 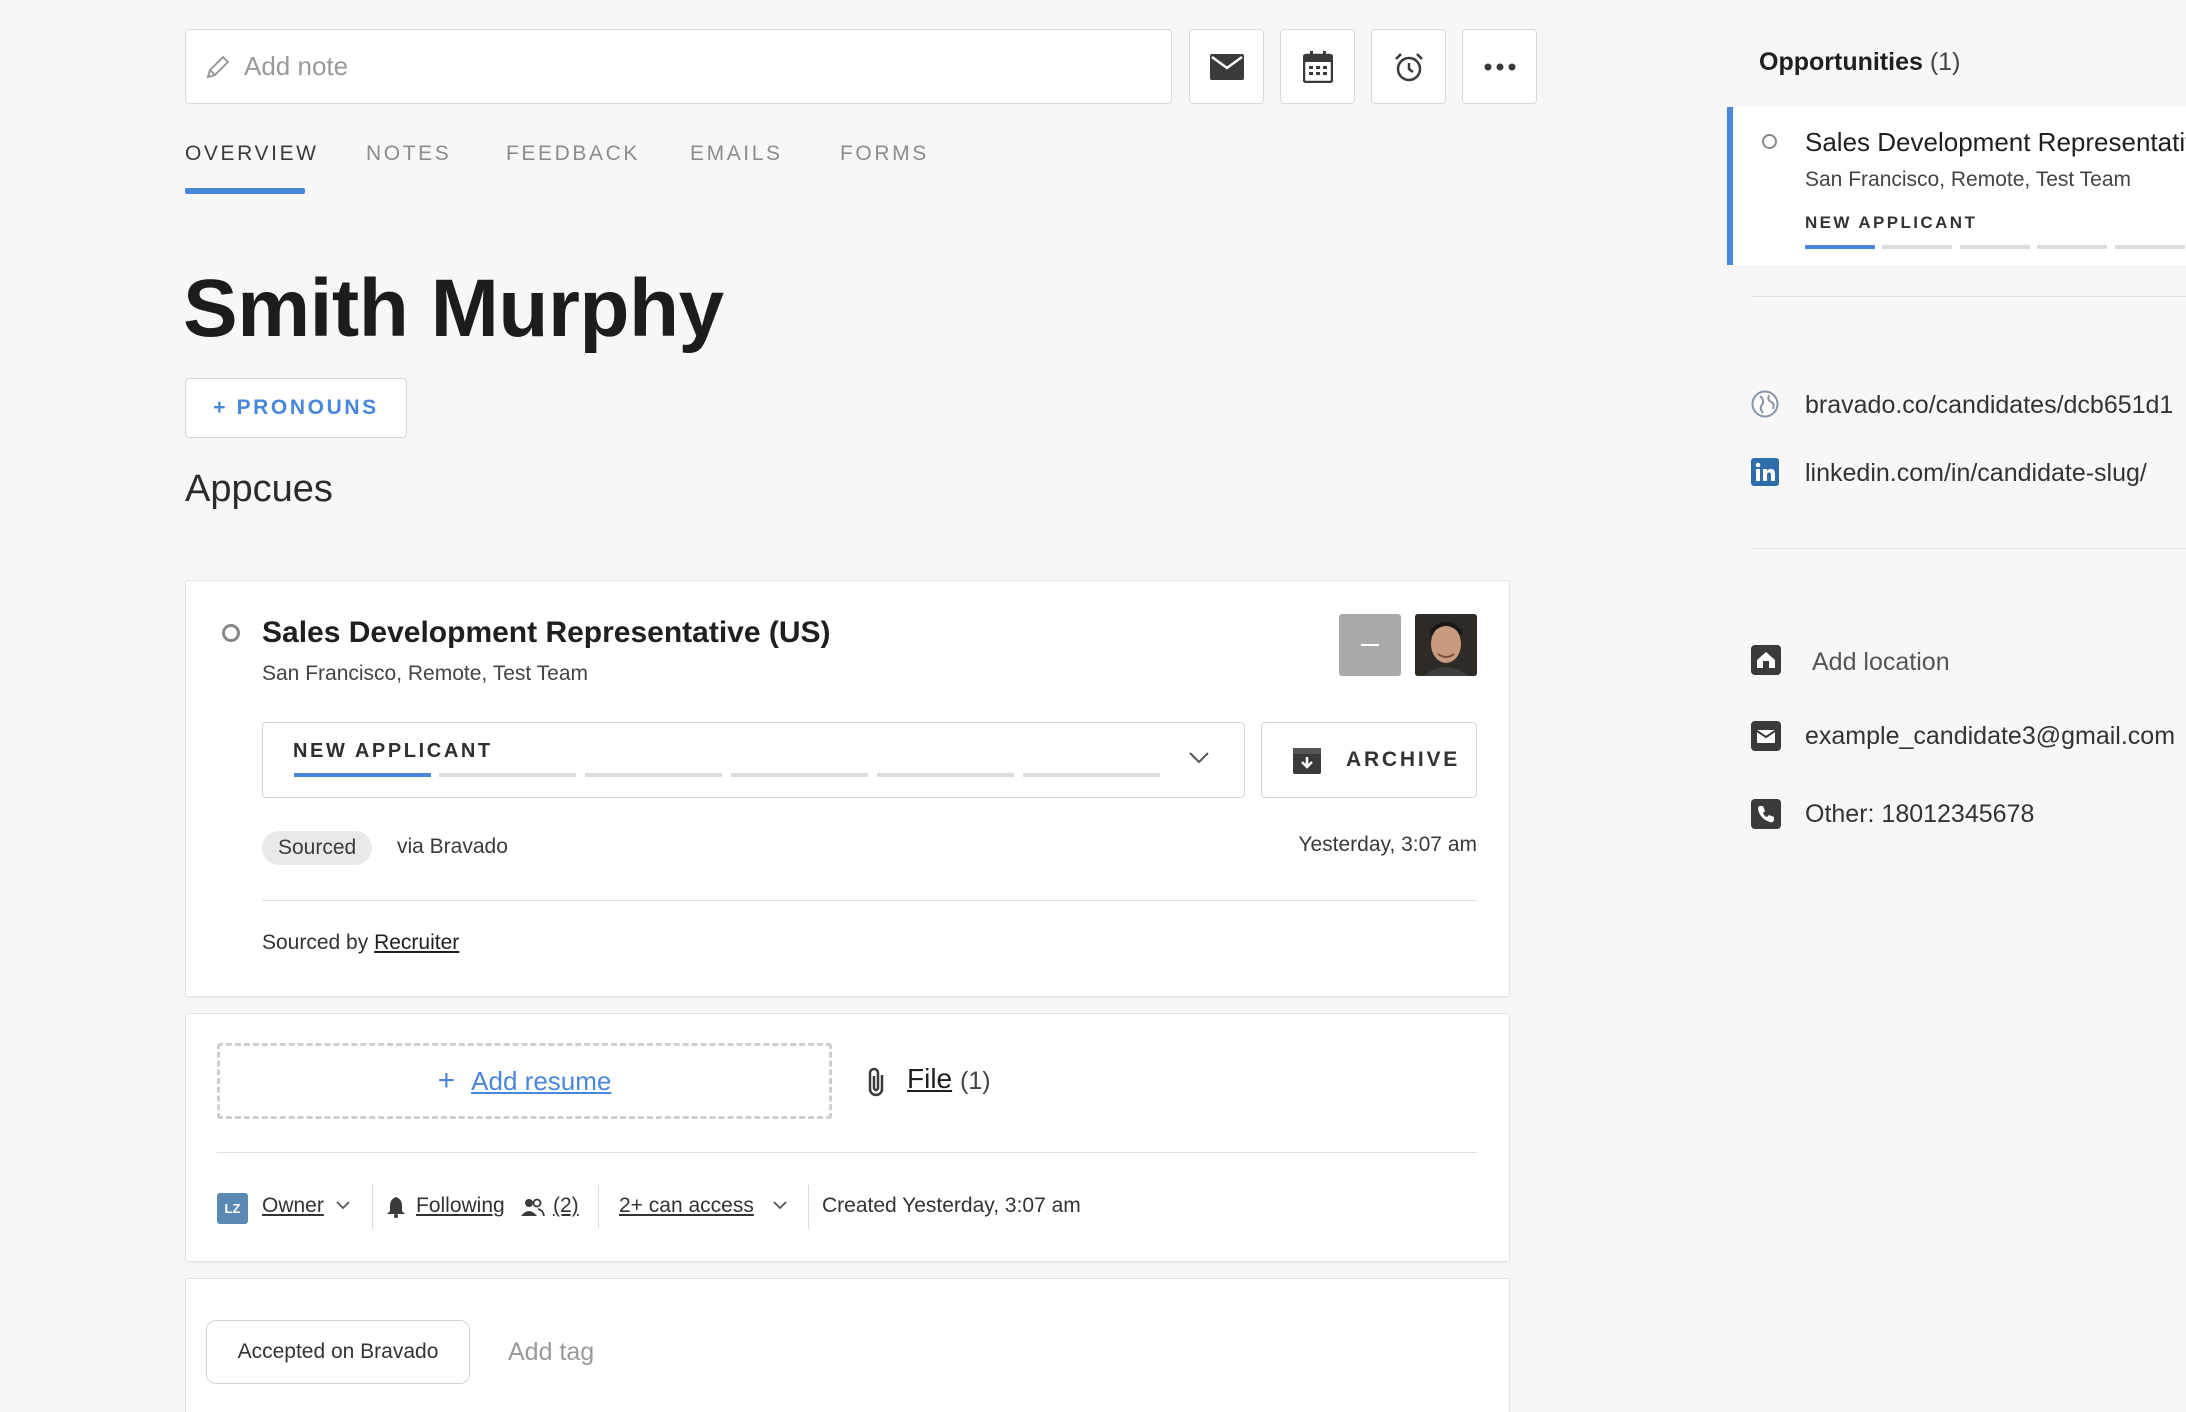 What do you see at coordinates (1766, 405) in the screenshot?
I see `globe-icon` at bounding box center [1766, 405].